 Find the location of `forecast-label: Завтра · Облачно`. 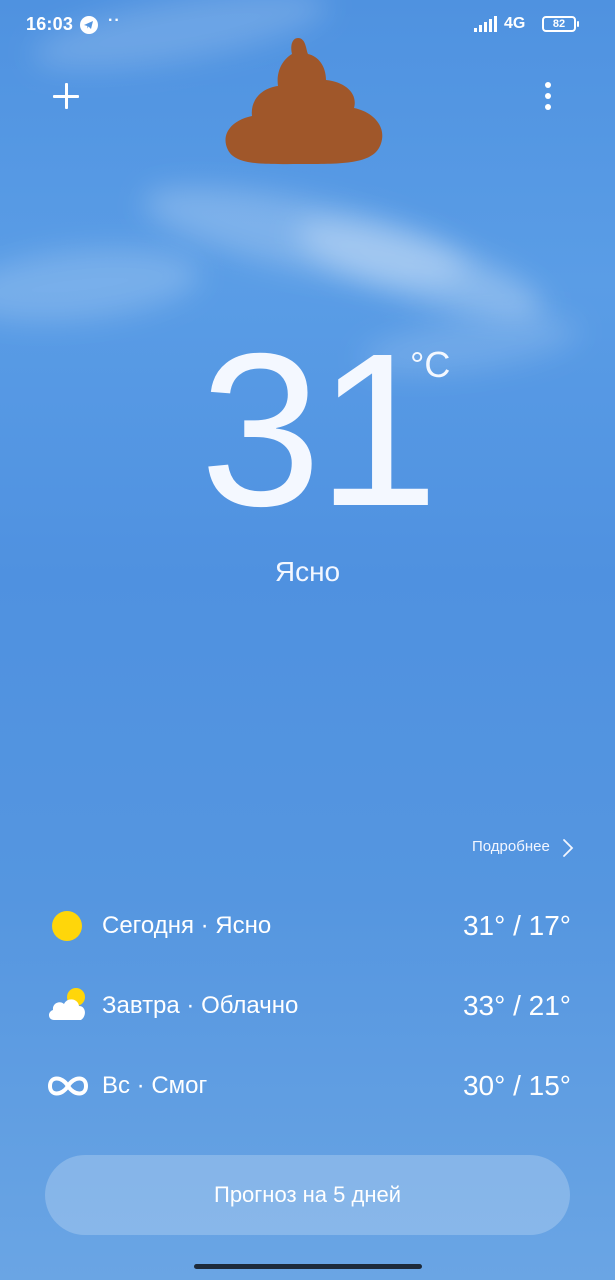

forecast-label: Завтра · Облачно is located at coordinates (200, 1005).